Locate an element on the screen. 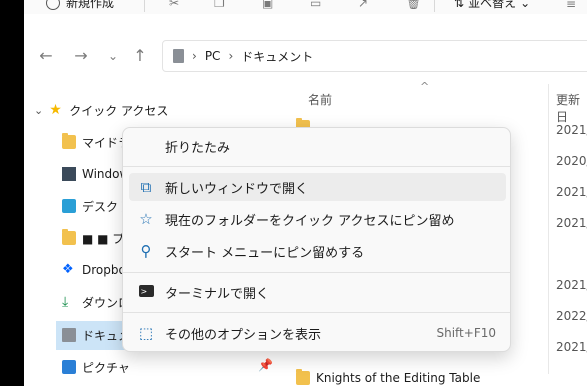 This screenshot has height=386, width=587. menu-item-pin-start: ⚲ スタート メニューにピン留めする is located at coordinates (317, 251).